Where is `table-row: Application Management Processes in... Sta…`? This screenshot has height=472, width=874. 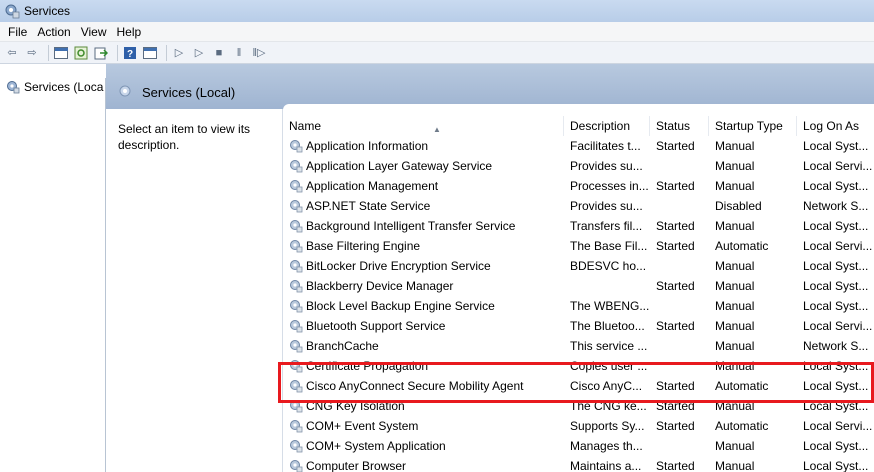 table-row: Application Management Processes in... Sta… is located at coordinates (578, 186).